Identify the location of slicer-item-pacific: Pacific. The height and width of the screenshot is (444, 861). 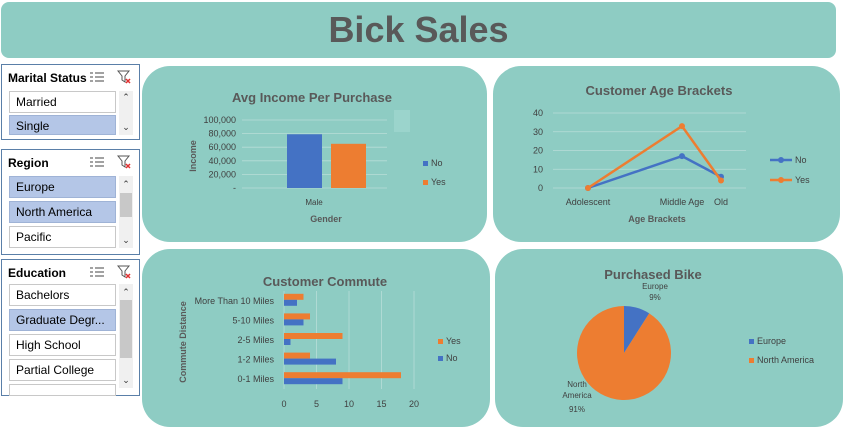
(62, 237).